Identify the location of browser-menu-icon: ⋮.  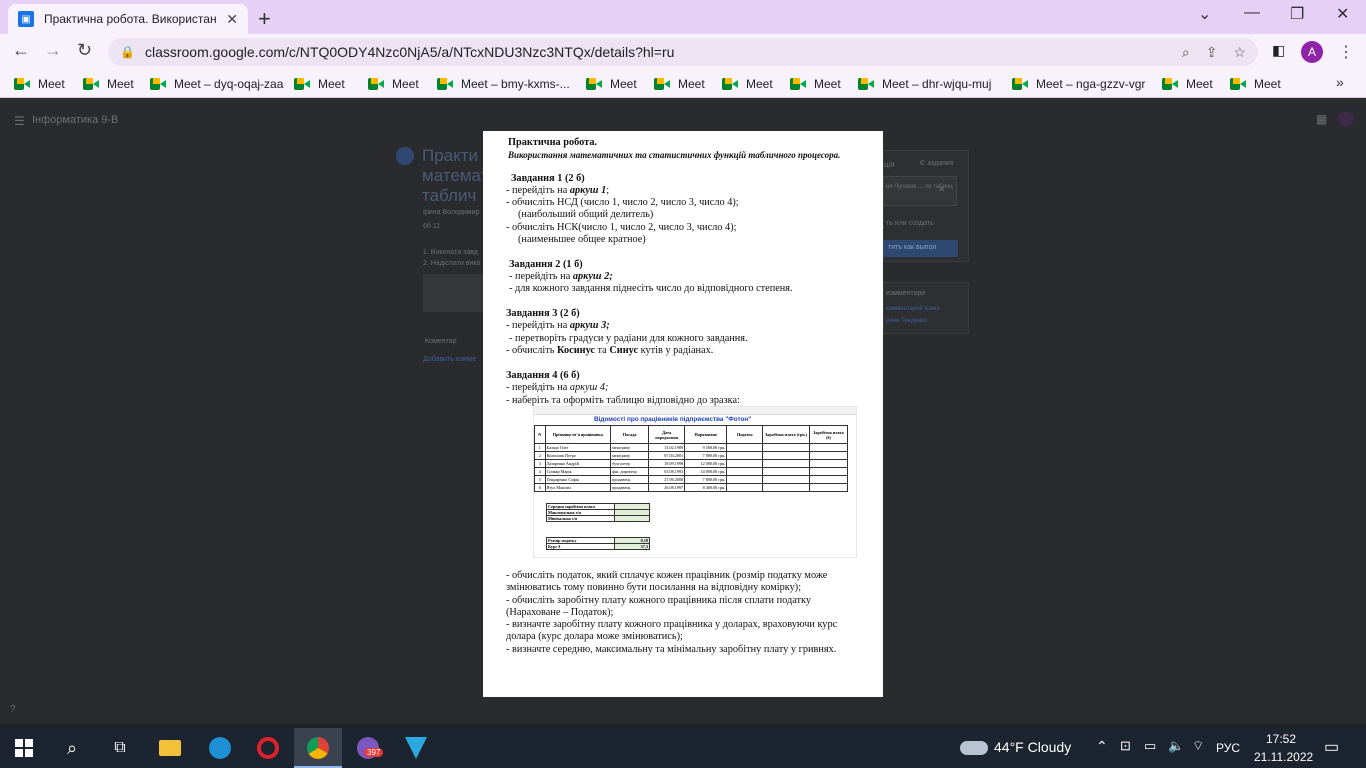
(1346, 52).